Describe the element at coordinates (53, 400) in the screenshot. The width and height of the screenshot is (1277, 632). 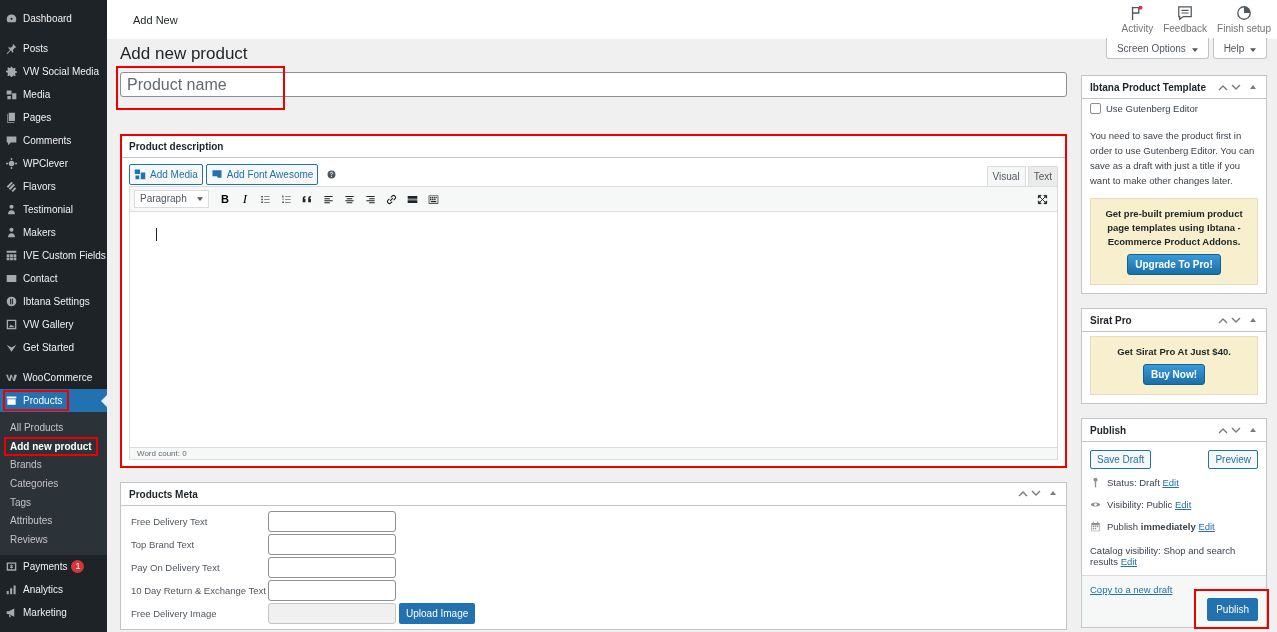
I see `sidebar-item: Products` at that location.